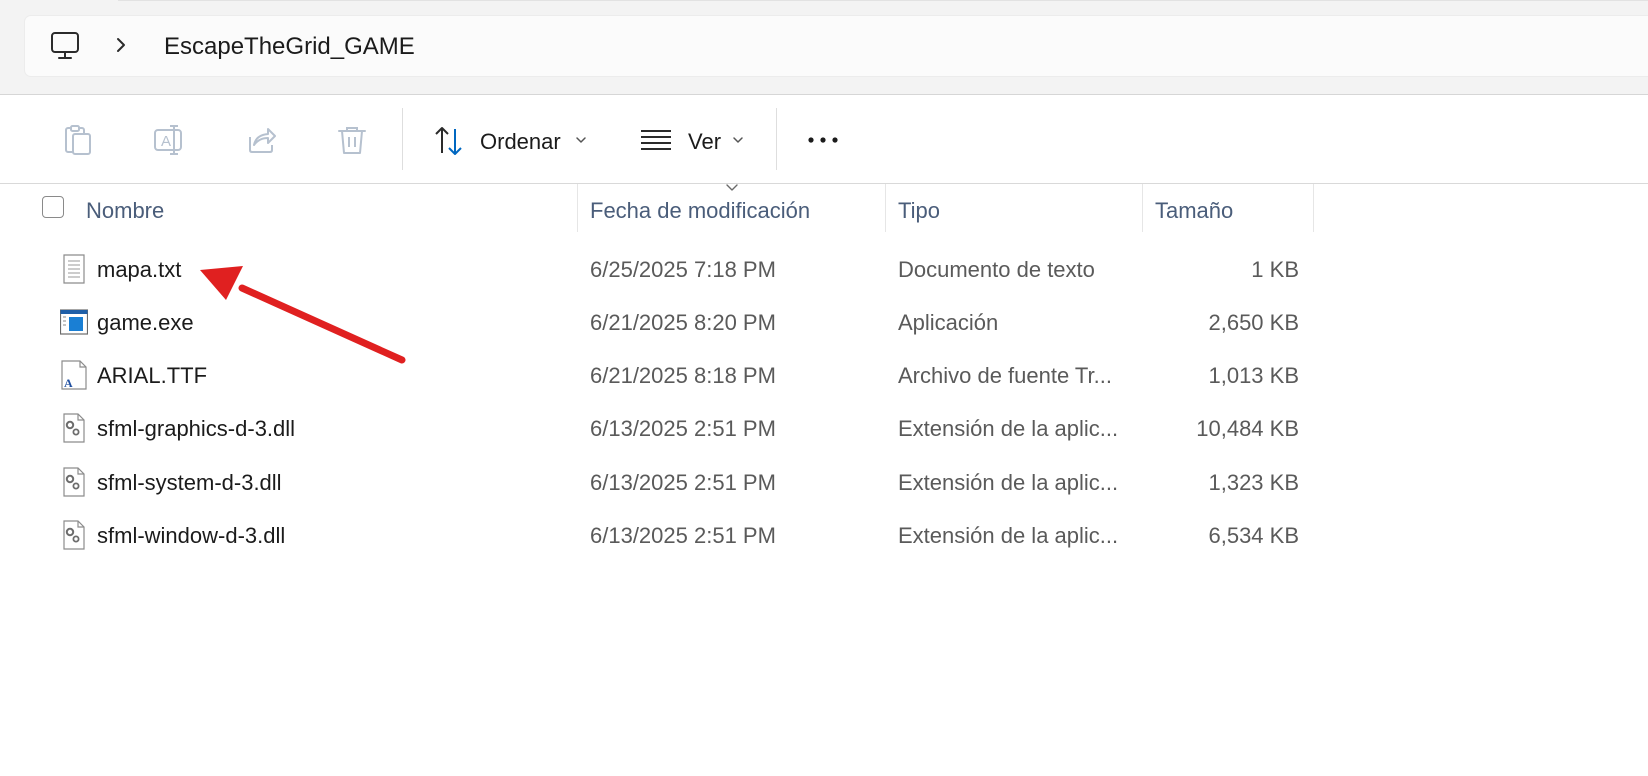  What do you see at coordinates (657, 141) in the screenshot?
I see `view-lines-icon` at bounding box center [657, 141].